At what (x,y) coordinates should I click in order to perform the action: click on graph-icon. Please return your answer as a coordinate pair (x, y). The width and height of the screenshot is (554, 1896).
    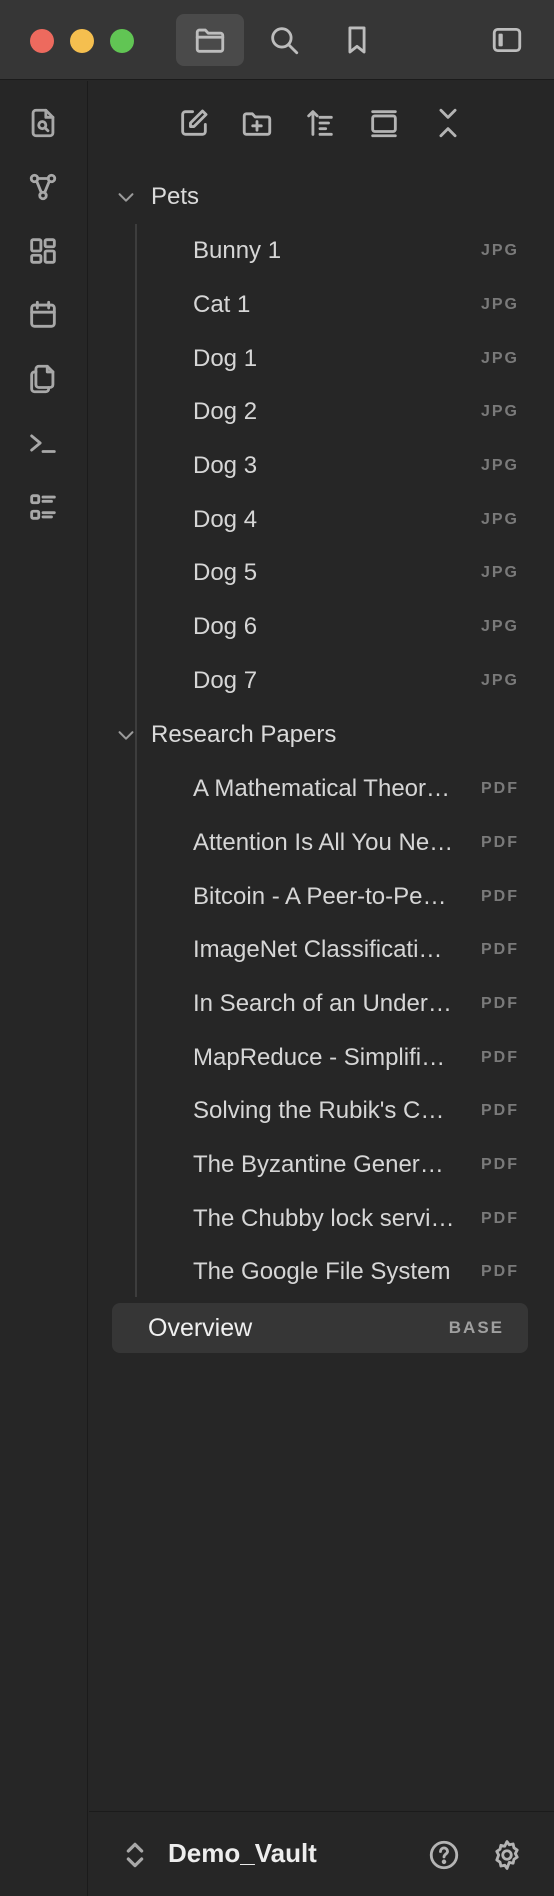
    Looking at the image, I should click on (43, 187).